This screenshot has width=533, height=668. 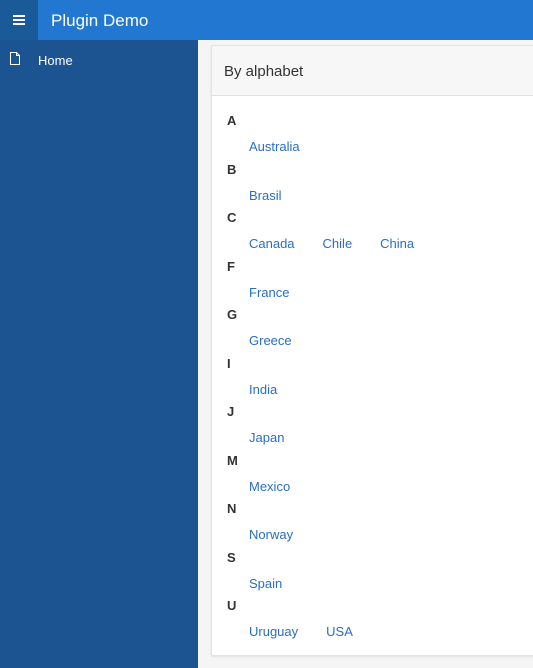 I want to click on letter-heading: M, so click(x=232, y=460).